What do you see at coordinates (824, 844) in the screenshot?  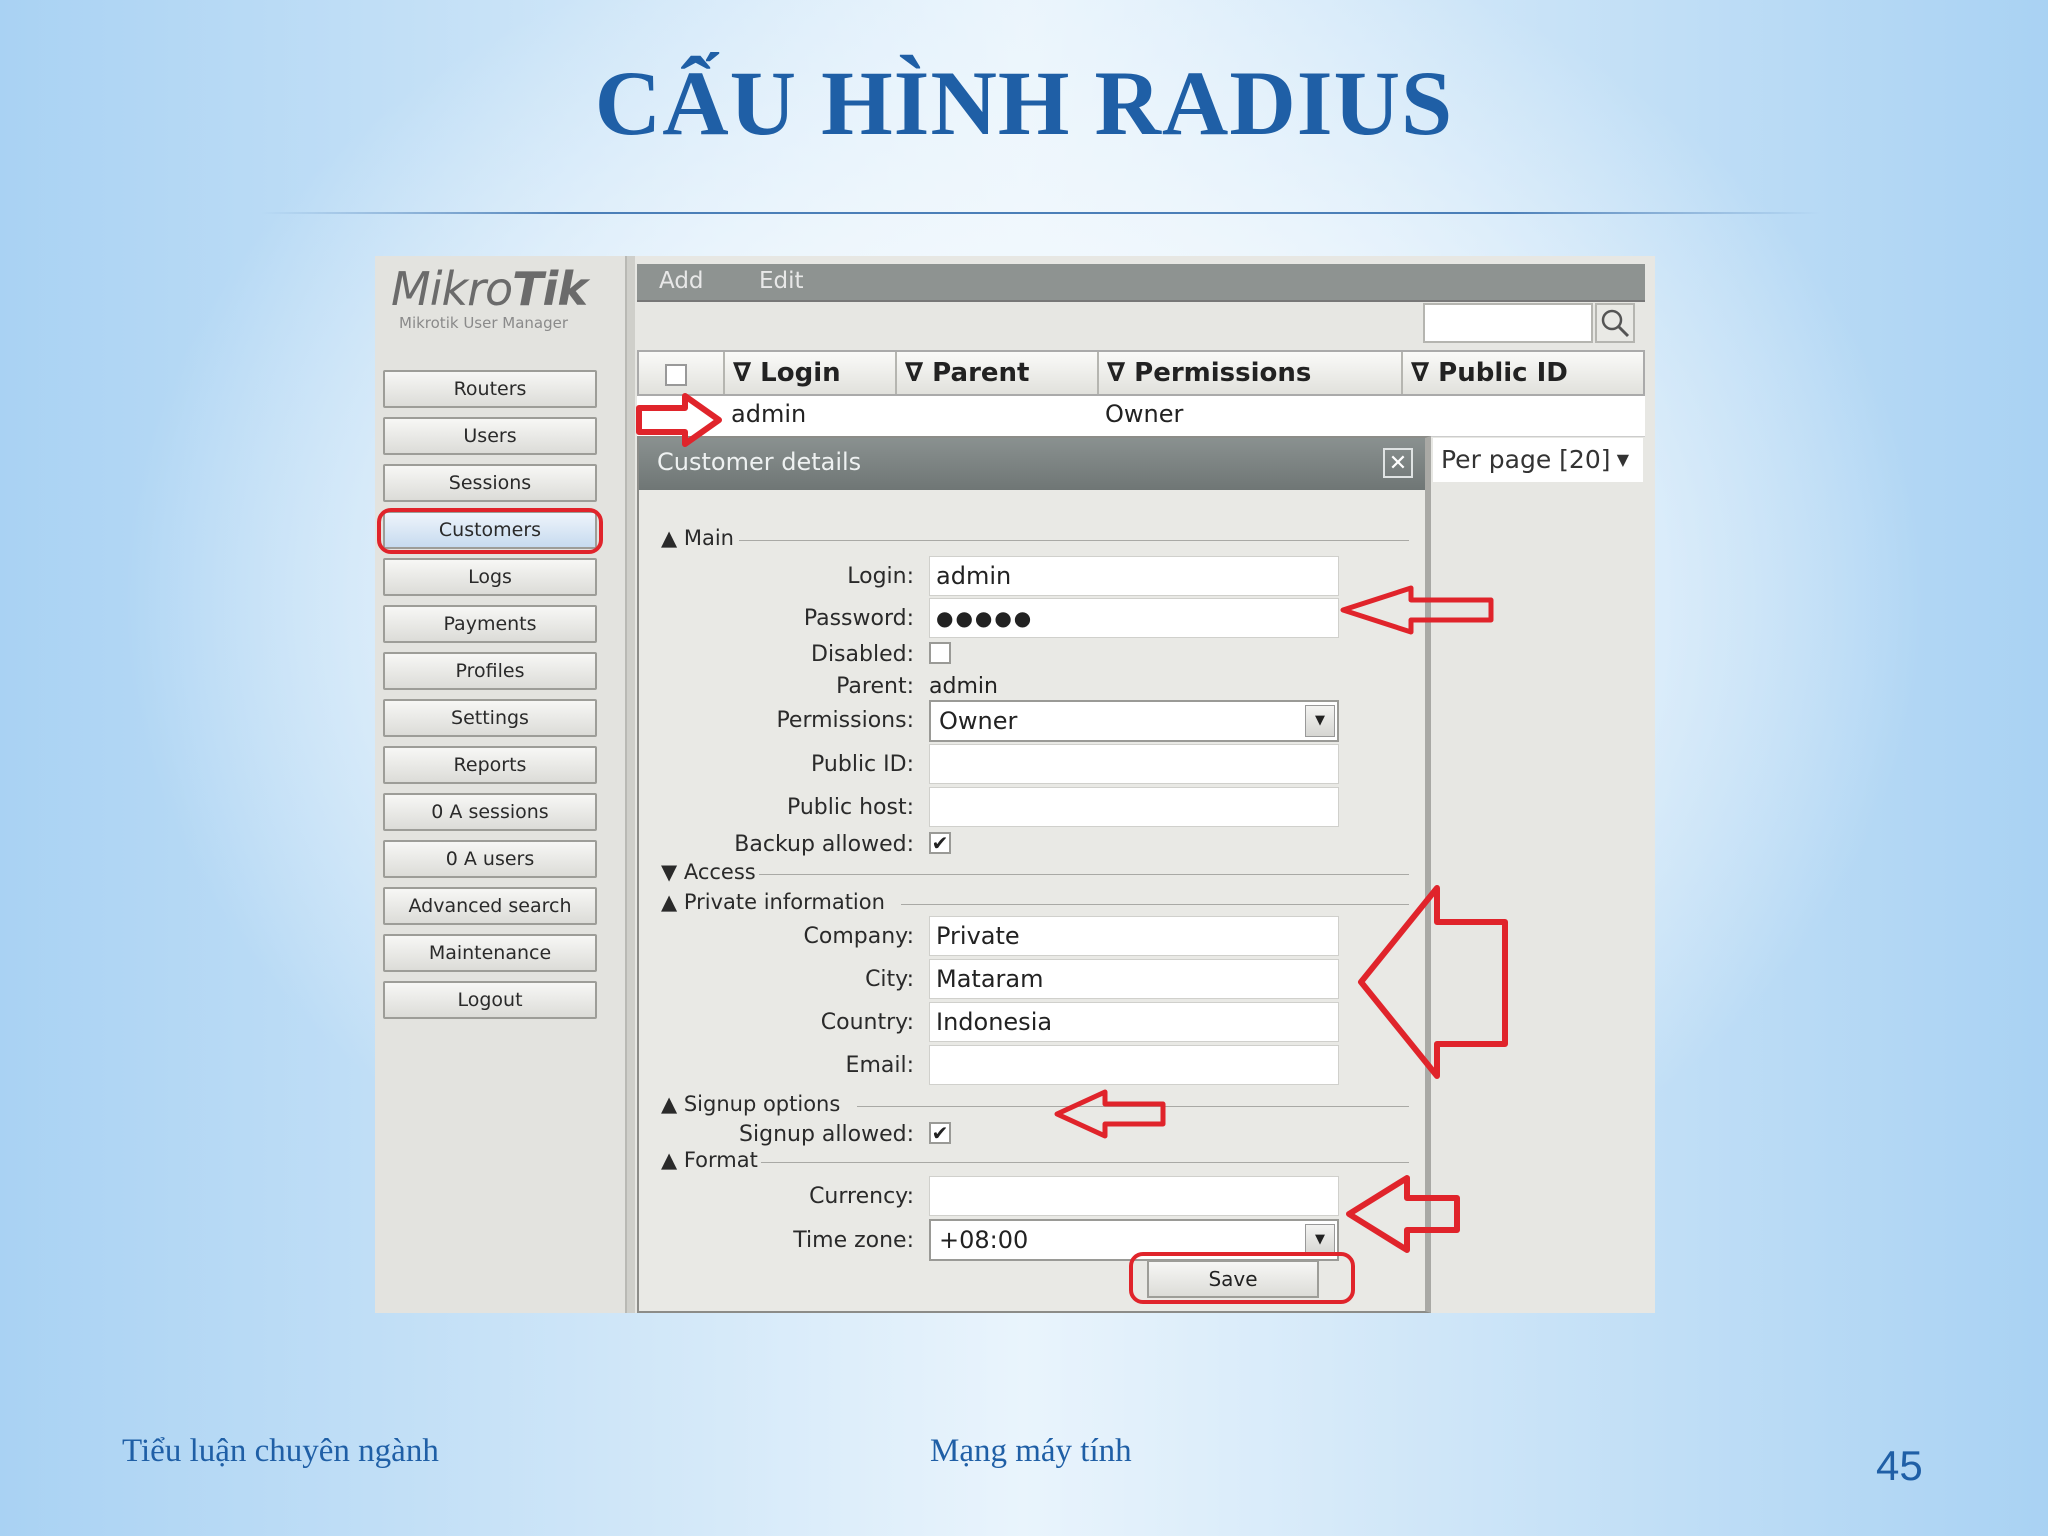 I see `backup-allowed-label: Backup allowed:` at bounding box center [824, 844].